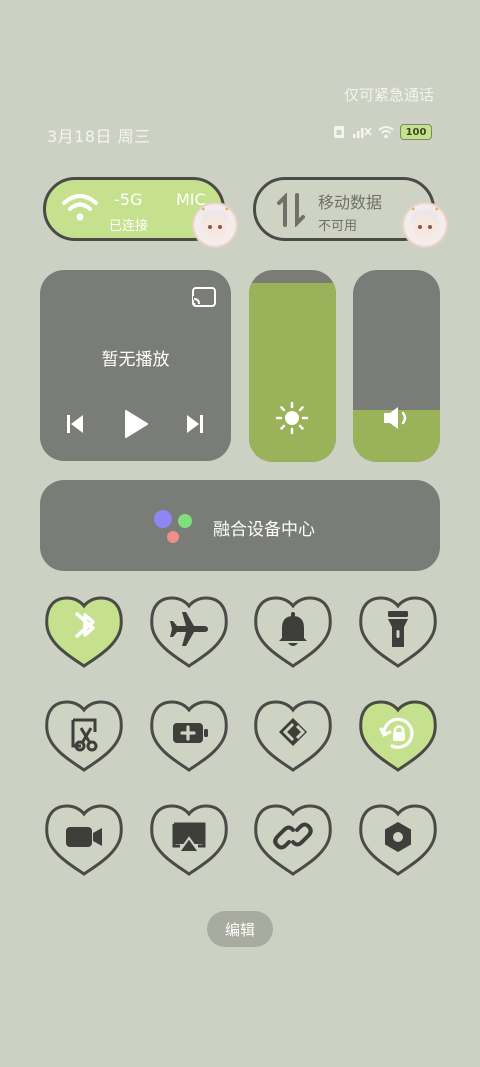  I want to click on tile-bell, so click(293, 632).